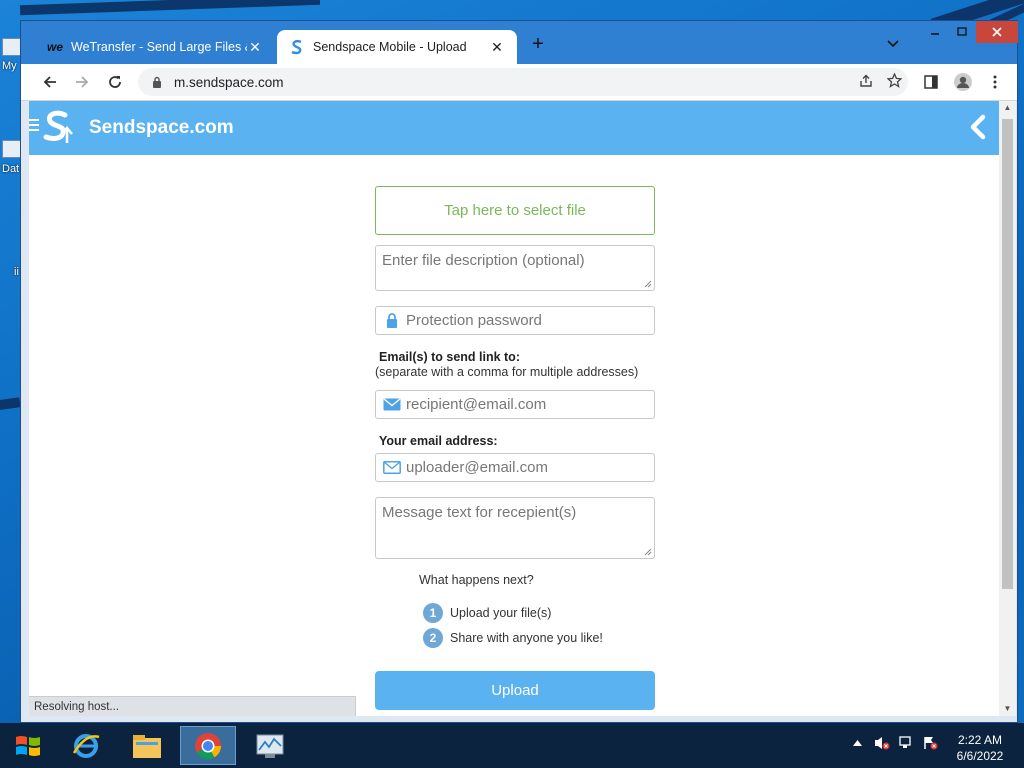 The height and width of the screenshot is (768, 1024). I want to click on description-placeholder: Enter file description (optional), so click(483, 260).